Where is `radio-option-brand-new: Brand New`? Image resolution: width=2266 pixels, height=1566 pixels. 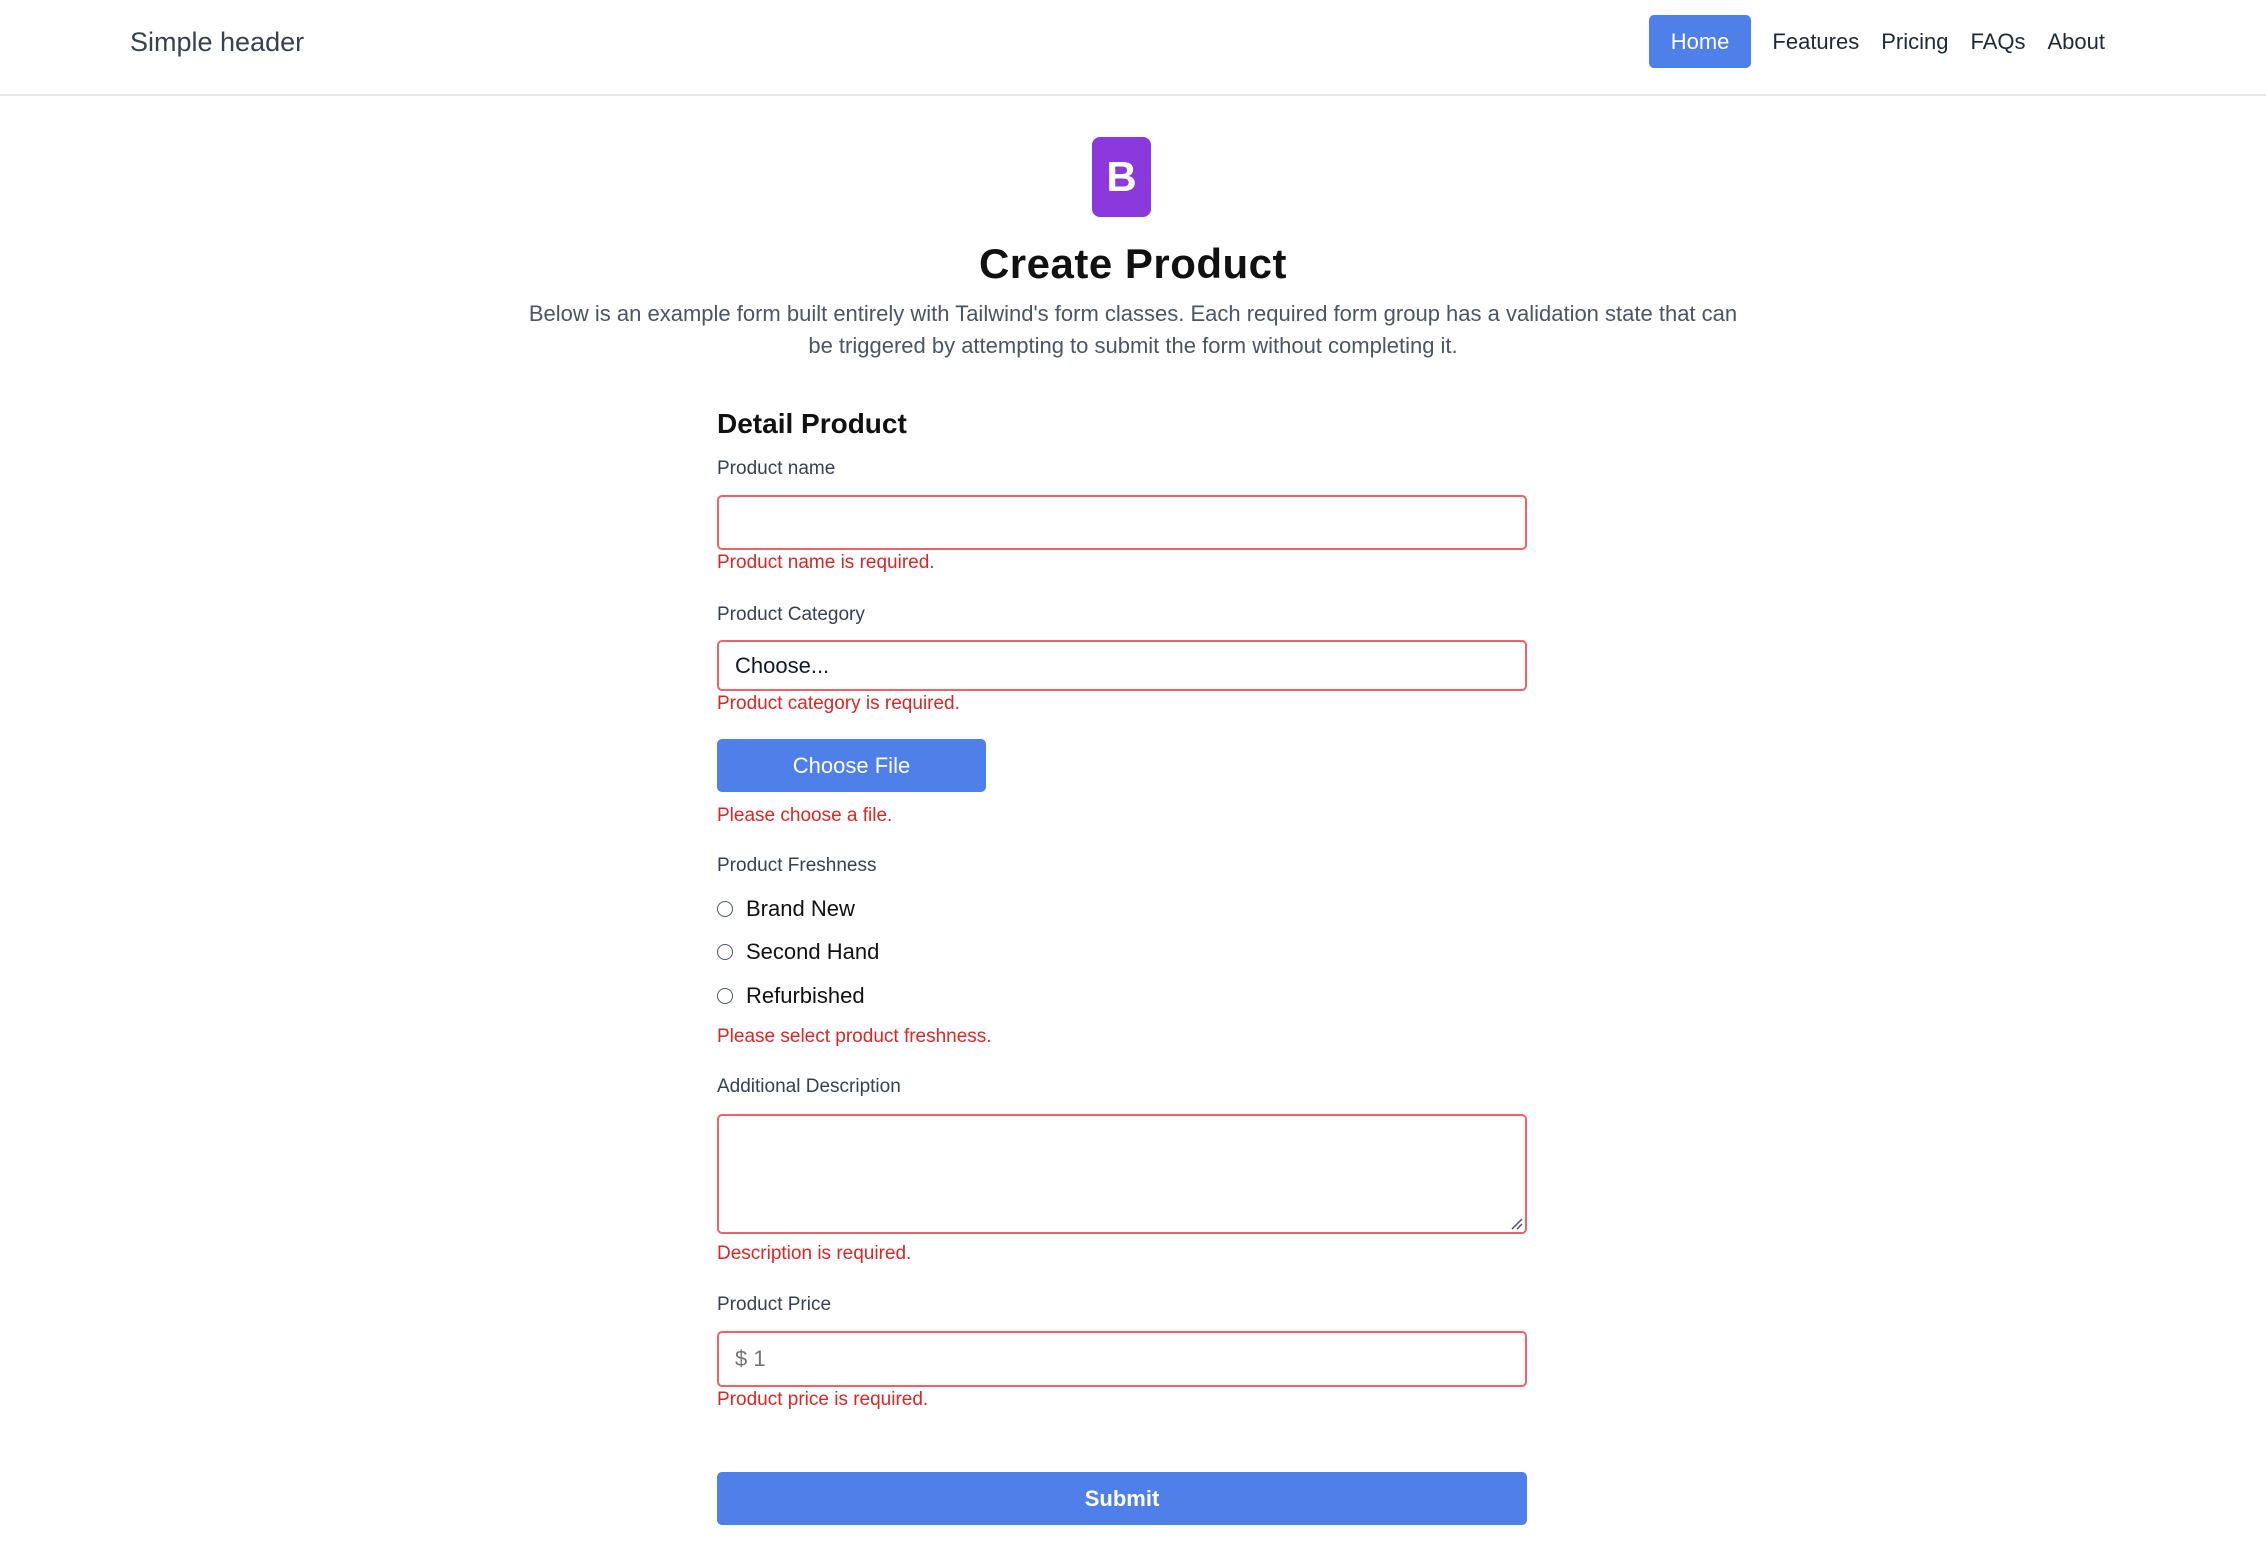 radio-option-brand-new: Brand New is located at coordinates (786, 909).